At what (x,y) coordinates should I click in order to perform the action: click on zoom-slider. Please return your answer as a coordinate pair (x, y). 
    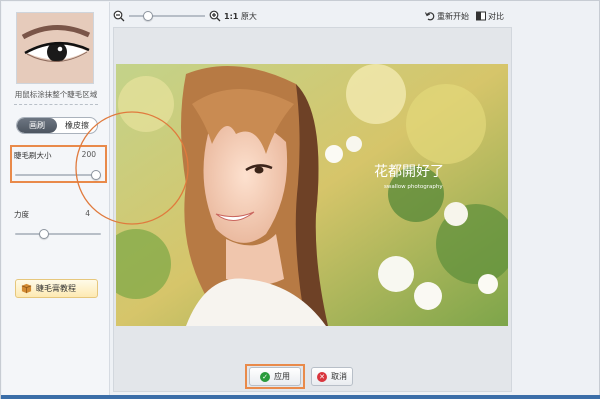
    Looking at the image, I should click on (167, 16).